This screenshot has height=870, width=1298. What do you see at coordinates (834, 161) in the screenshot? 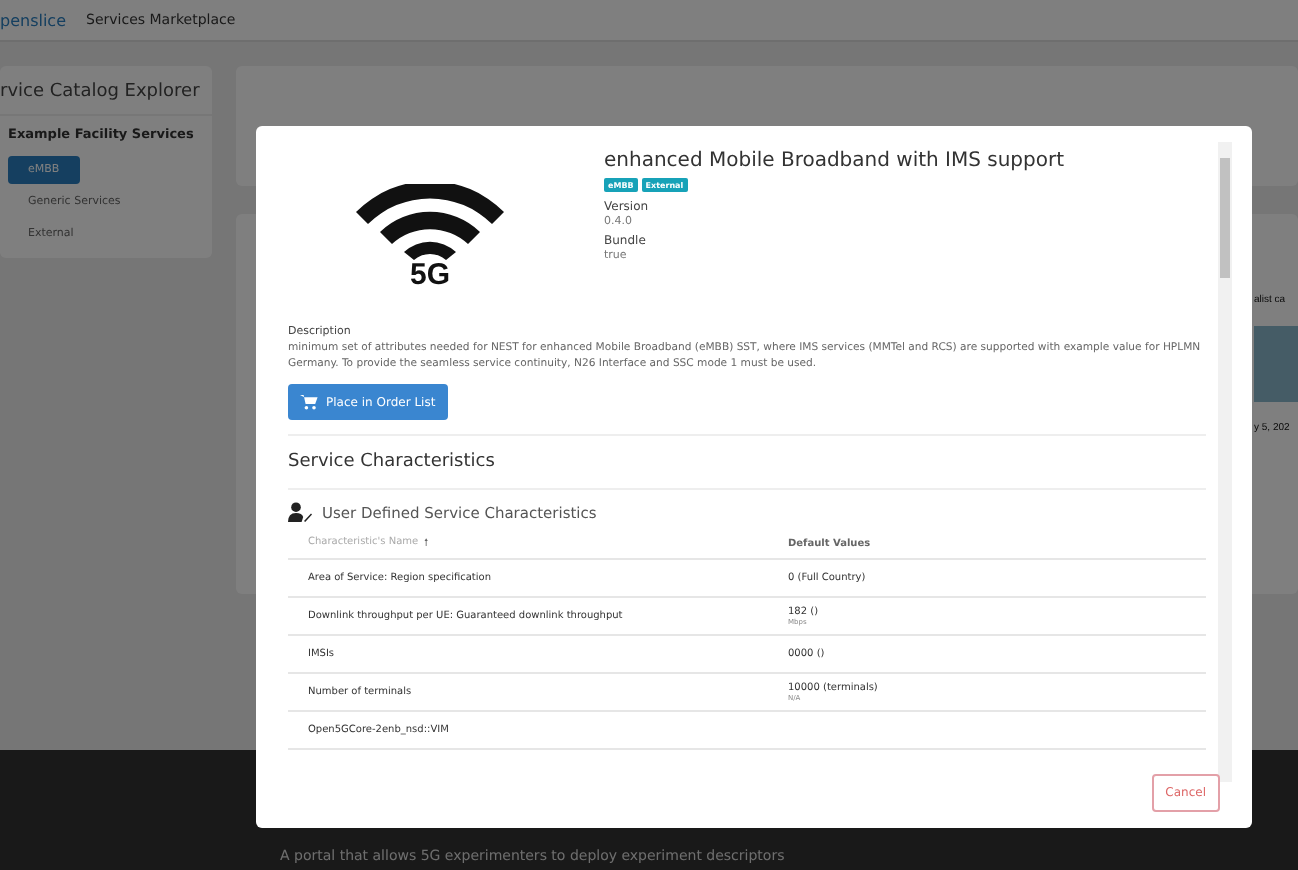
I see `modal-title: enhanced Mobile Broadband with IMS support` at bounding box center [834, 161].